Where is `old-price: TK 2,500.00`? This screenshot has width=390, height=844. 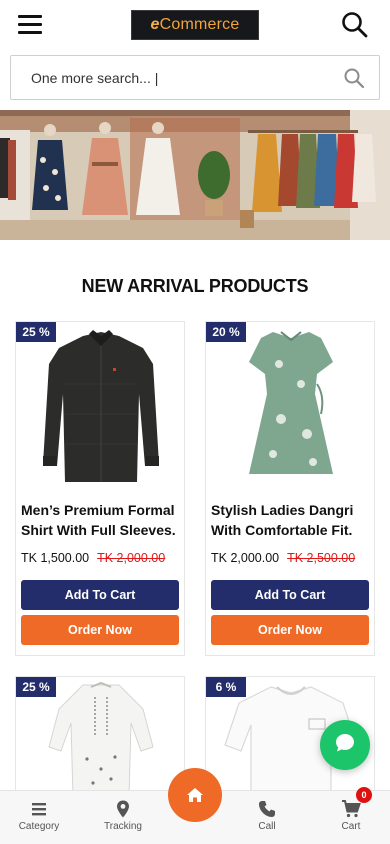
old-price: TK 2,500.00 is located at coordinates (321, 558).